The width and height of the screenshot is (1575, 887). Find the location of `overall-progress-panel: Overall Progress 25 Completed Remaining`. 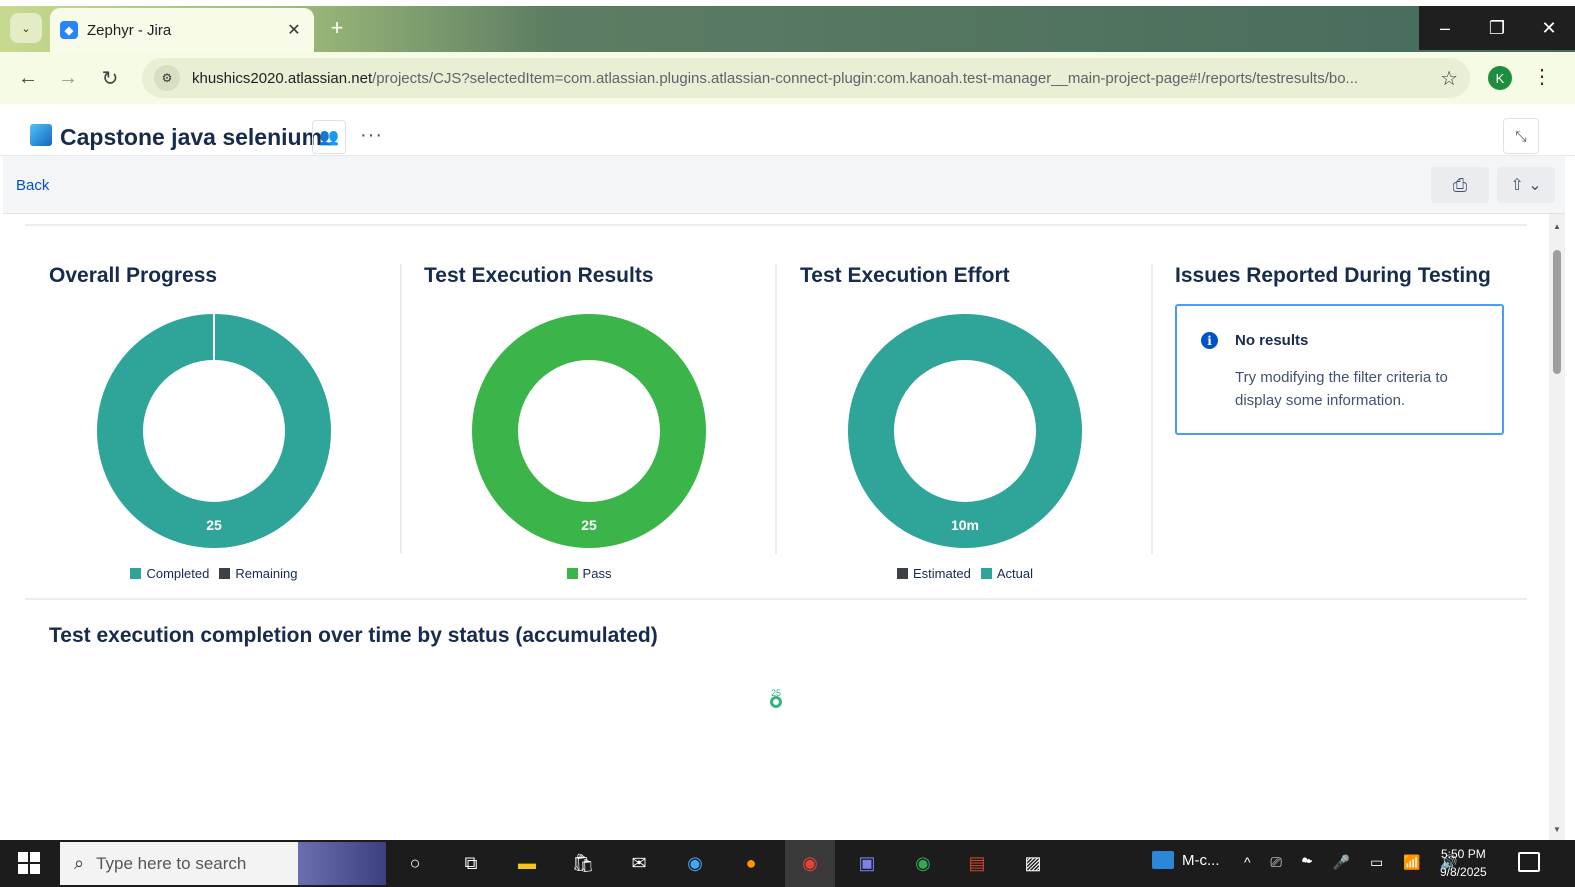

overall-progress-panel: Overall Progress 25 Completed Remaining is located at coordinates (225, 434).